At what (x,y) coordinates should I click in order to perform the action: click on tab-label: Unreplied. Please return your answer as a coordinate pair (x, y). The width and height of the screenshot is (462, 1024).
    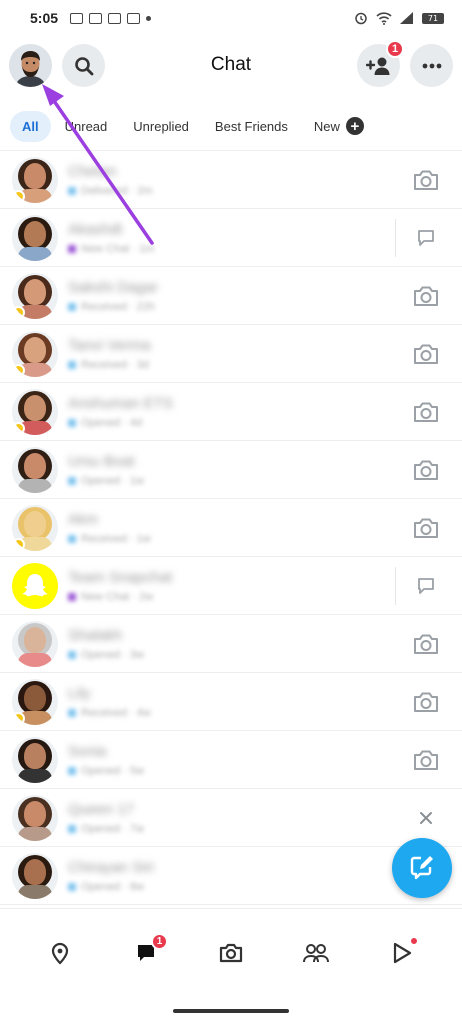
    Looking at the image, I should click on (161, 126).